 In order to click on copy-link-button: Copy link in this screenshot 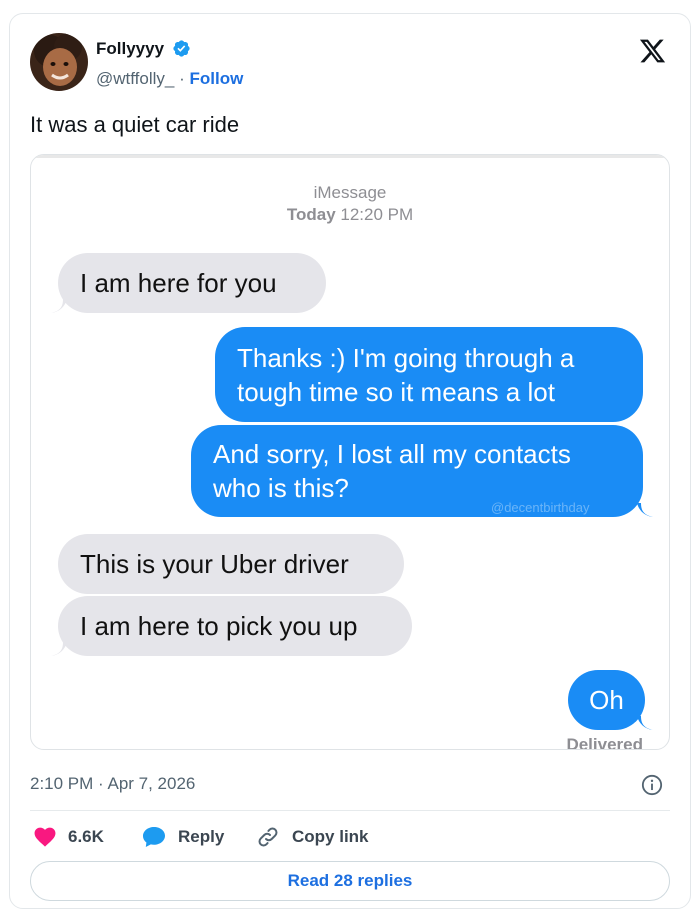, I will do `click(312, 837)`.